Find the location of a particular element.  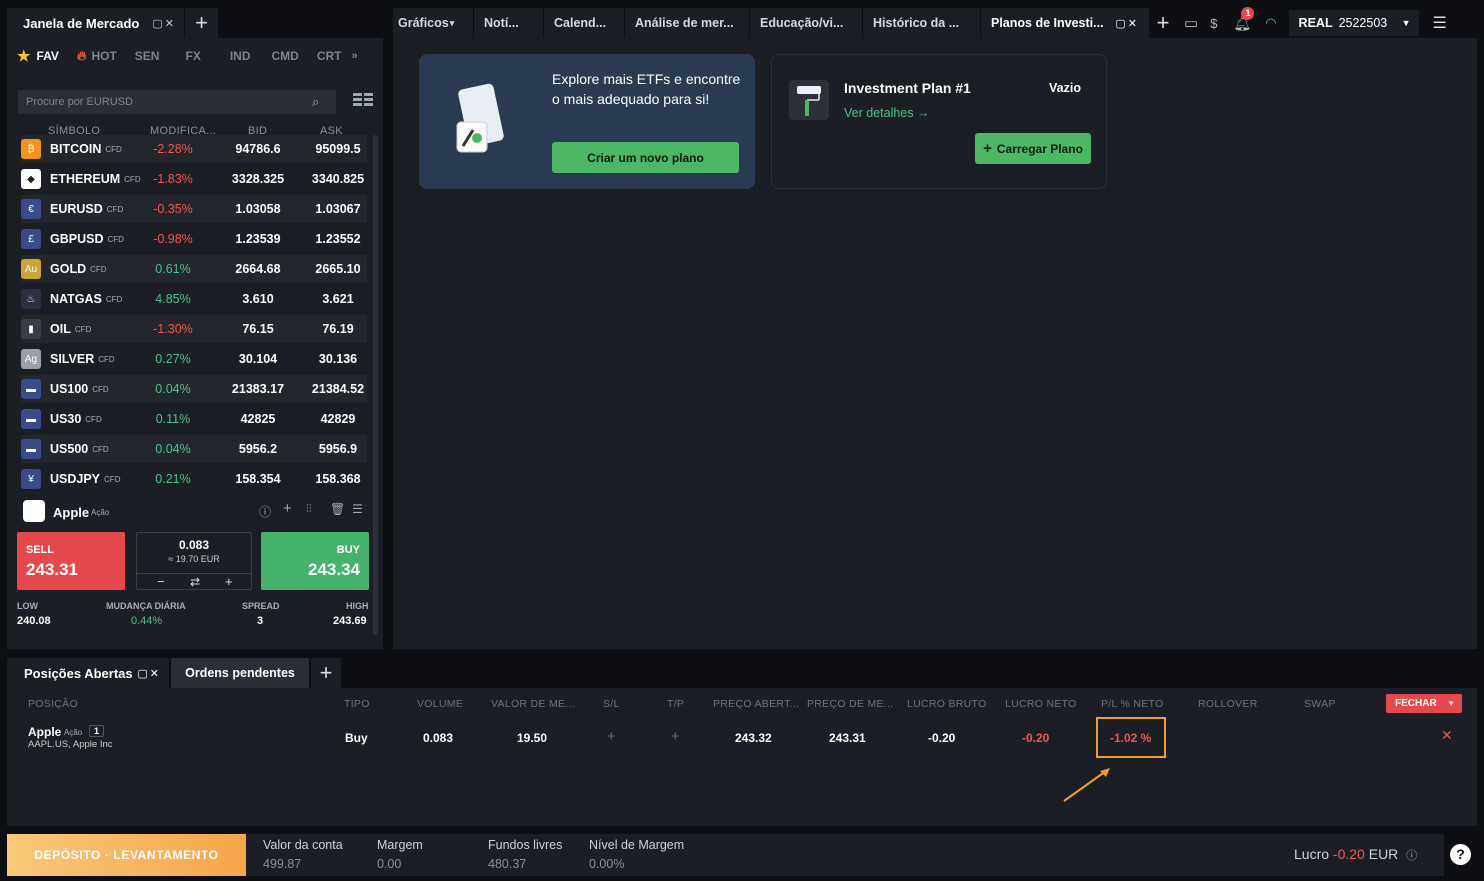

symbol-bid: 30.104 is located at coordinates (258, 359).